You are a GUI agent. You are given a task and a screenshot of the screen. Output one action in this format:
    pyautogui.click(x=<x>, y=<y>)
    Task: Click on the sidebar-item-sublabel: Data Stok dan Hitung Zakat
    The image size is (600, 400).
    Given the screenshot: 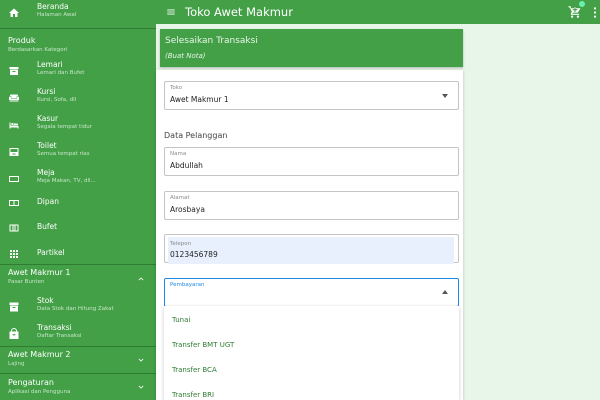 What is the action you would take?
    pyautogui.click(x=75, y=309)
    